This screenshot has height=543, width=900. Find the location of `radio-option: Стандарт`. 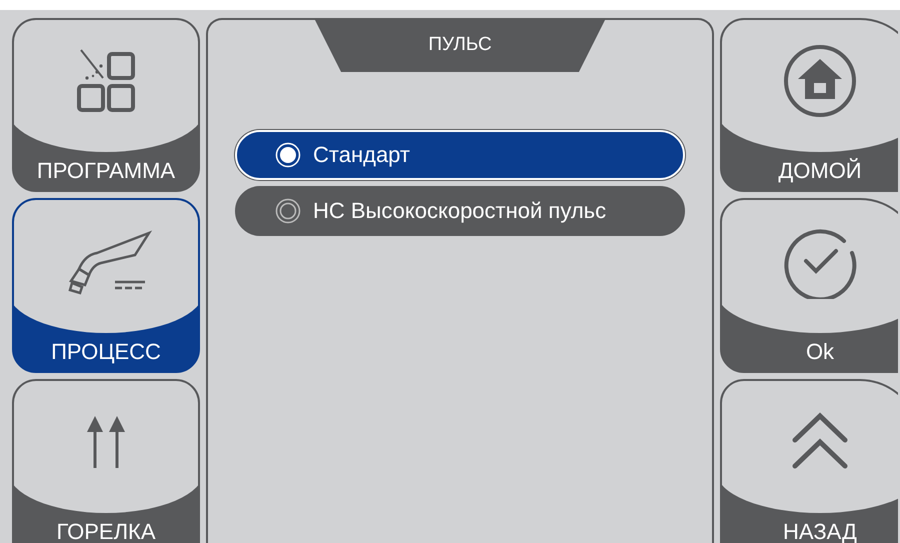

radio-option: Стандарт is located at coordinates (460, 155).